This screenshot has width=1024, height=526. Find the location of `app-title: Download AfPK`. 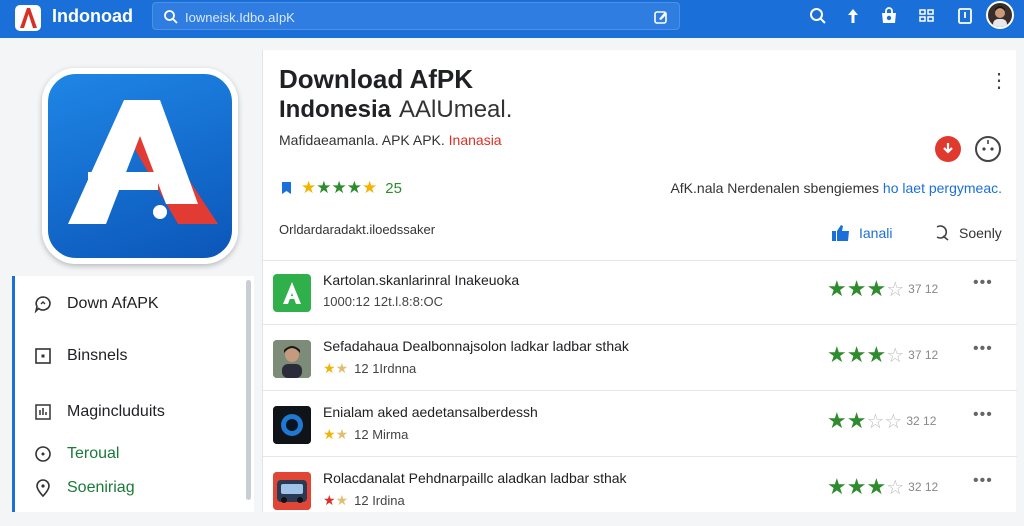

app-title: Download AfPK is located at coordinates (376, 79).